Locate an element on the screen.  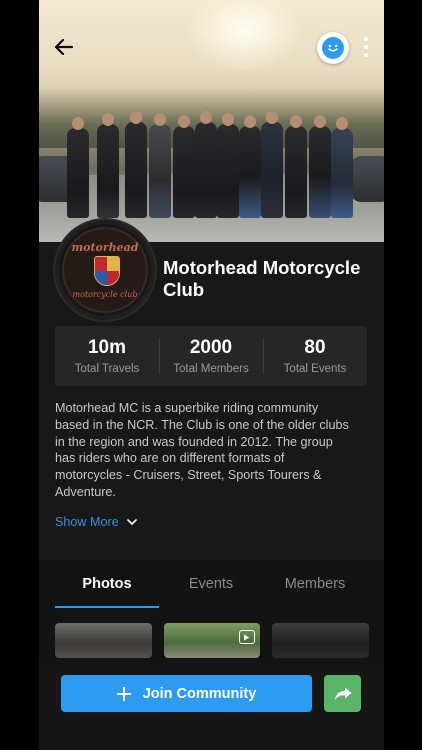
plus-icon is located at coordinates (123, 693).